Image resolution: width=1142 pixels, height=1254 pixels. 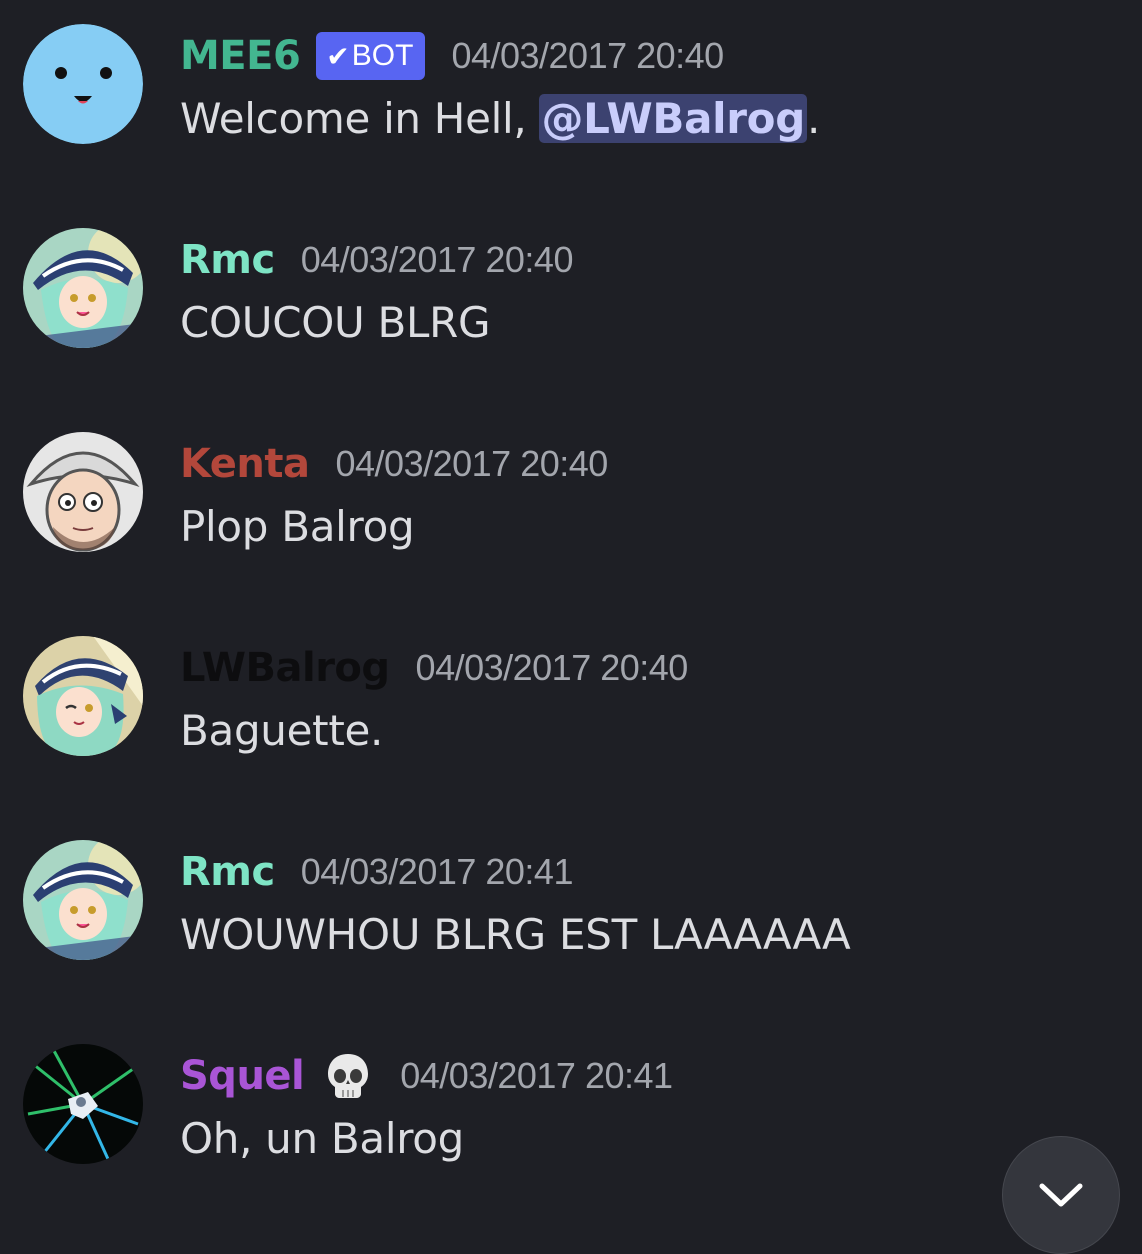 I want to click on user-mention: @LWBalrog, so click(x=673, y=118).